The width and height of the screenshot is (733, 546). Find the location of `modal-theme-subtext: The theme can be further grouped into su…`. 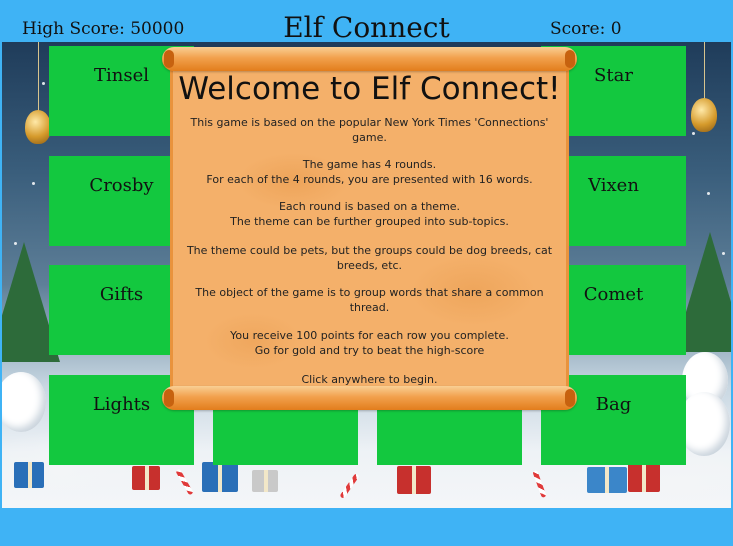

modal-theme-subtext: The theme can be further grouped into su… is located at coordinates (369, 221).